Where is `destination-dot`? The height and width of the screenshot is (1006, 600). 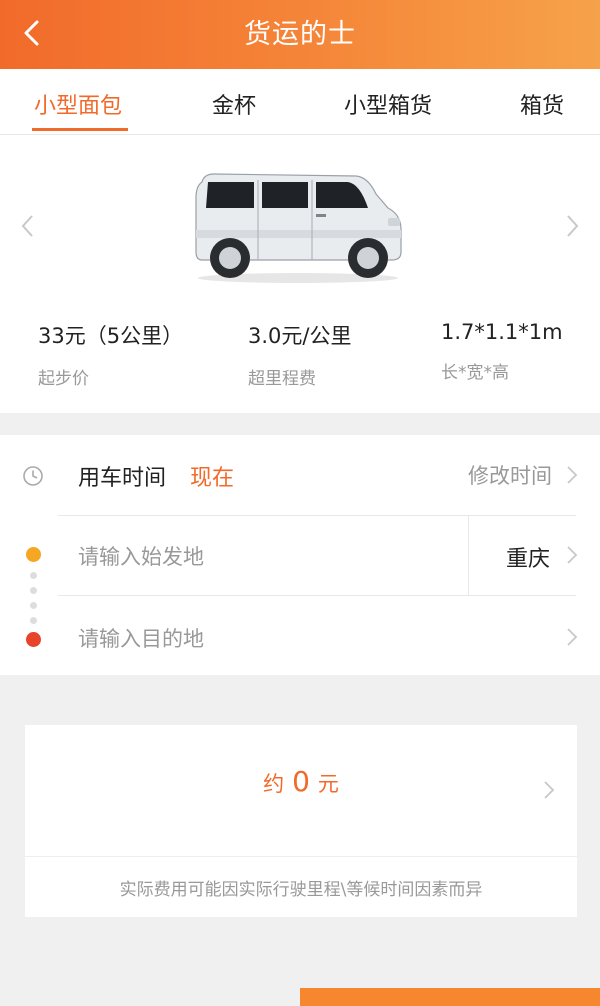 destination-dot is located at coordinates (33, 639).